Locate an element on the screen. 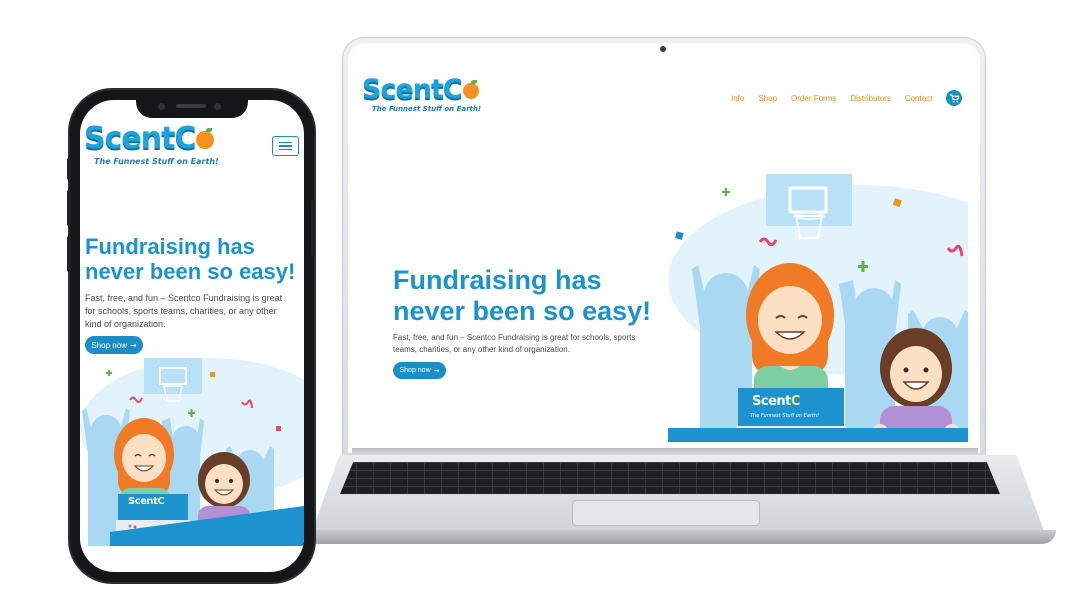 The width and height of the screenshot is (1080, 600). phone-volume-up-button is located at coordinates (69, 169).